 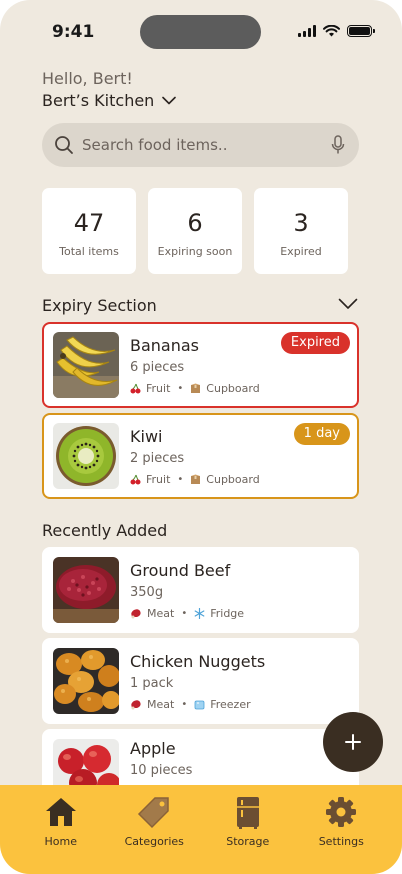 I want to click on nav-label: Storage, so click(x=248, y=841).